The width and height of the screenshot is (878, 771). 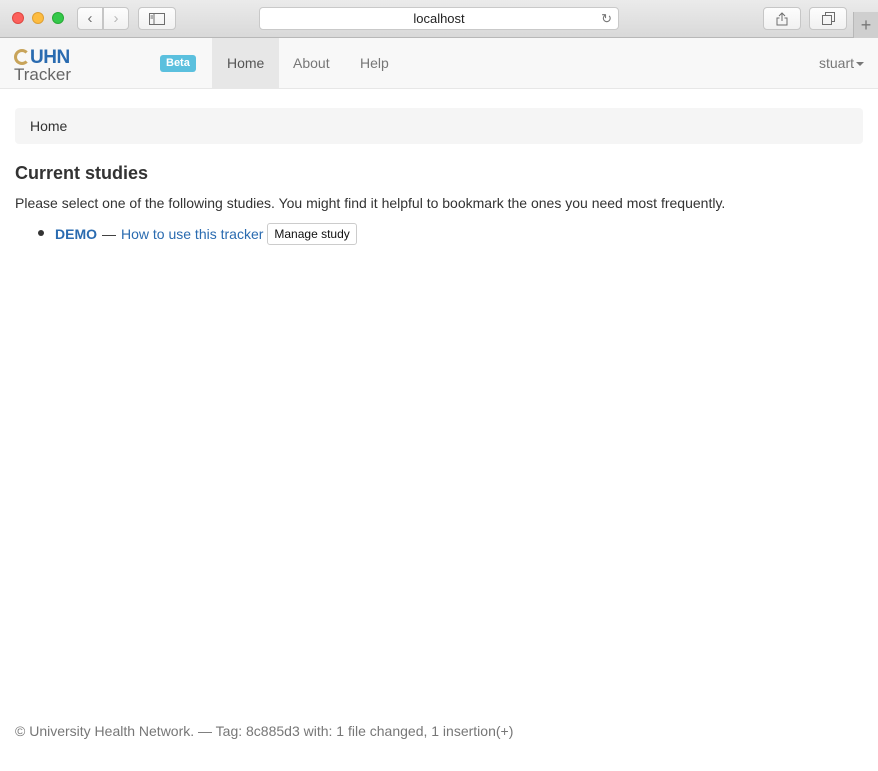 I want to click on chevron-left-icon: ‹, so click(x=90, y=18).